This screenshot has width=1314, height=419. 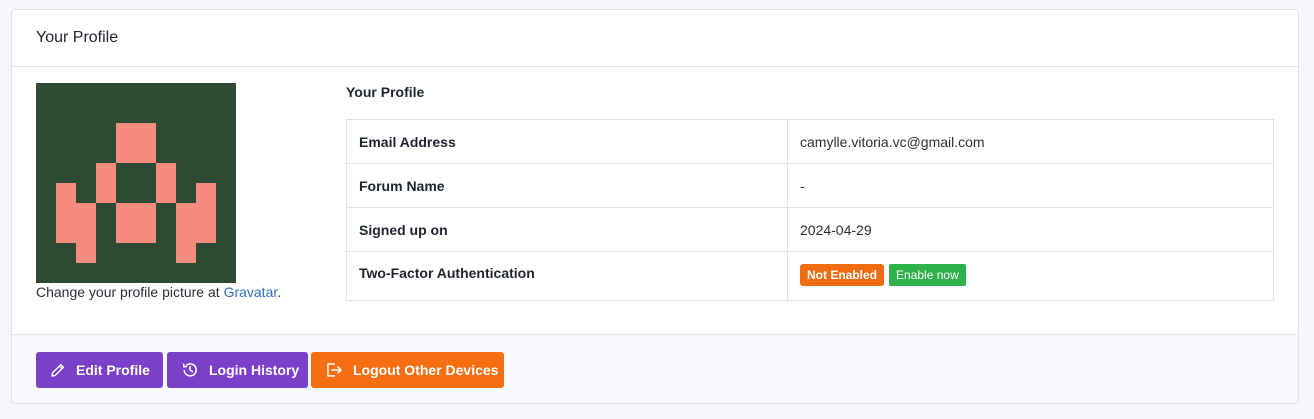 I want to click on logout-icon, so click(x=334, y=370).